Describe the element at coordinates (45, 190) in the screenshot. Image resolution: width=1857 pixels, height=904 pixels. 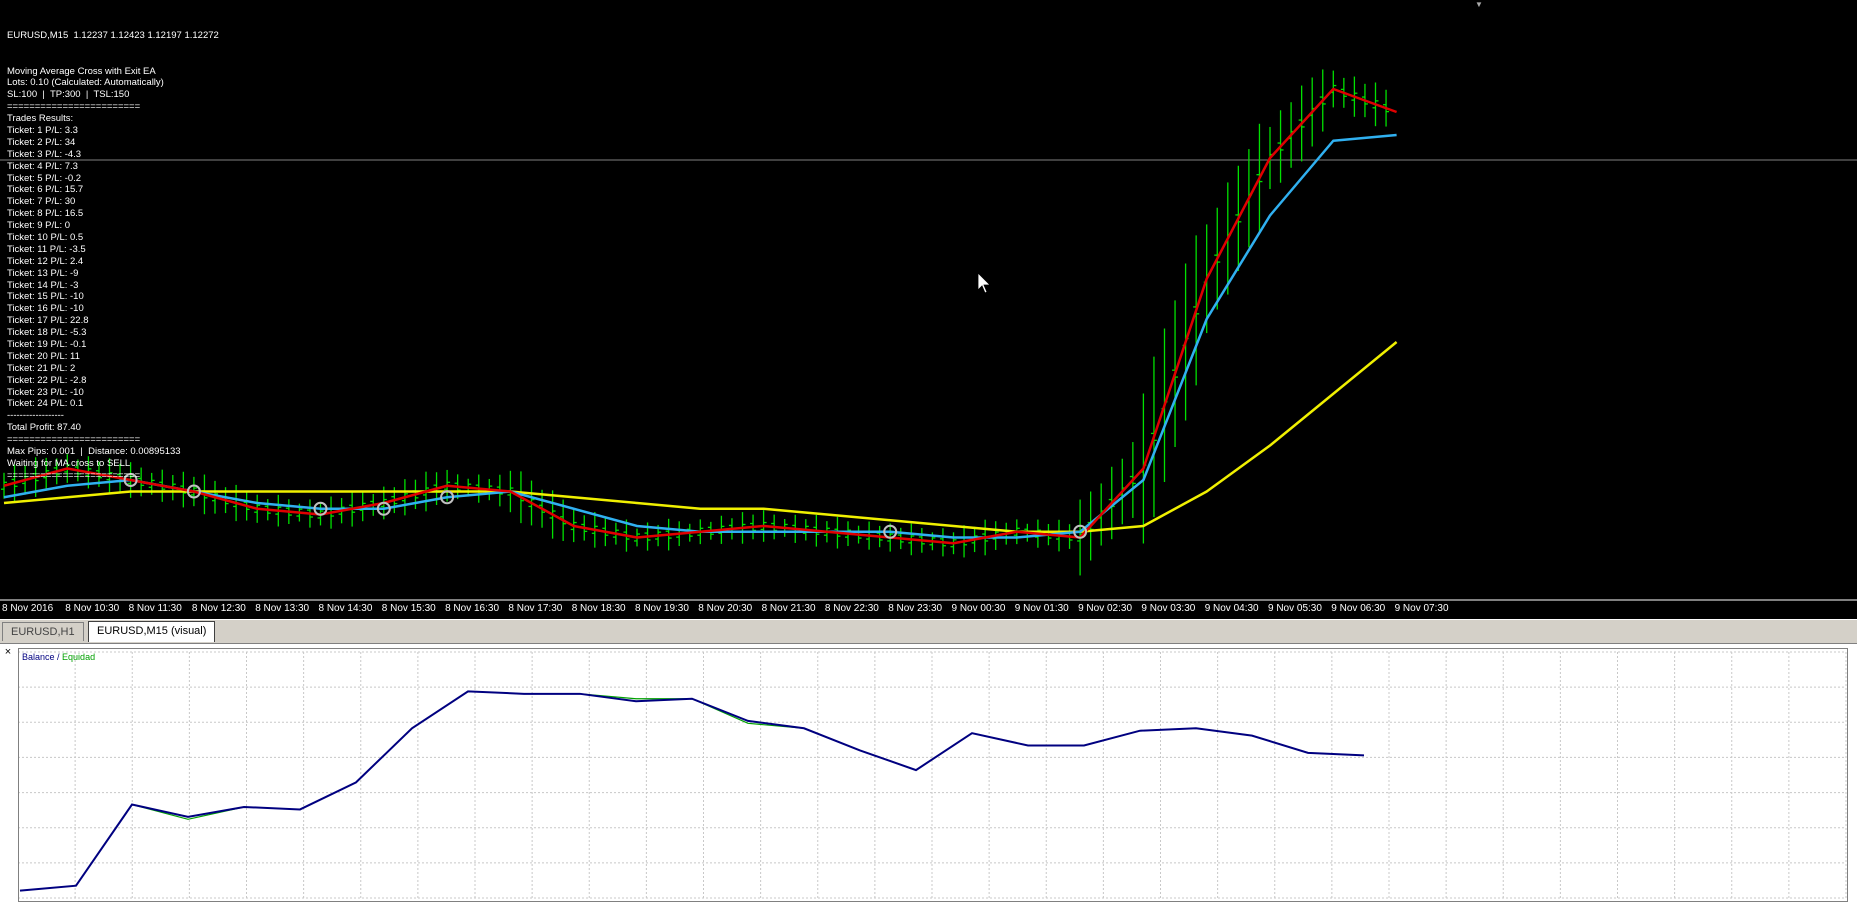
I see `ea-result-line: Ticket: 6 P/L: 15.7` at that location.